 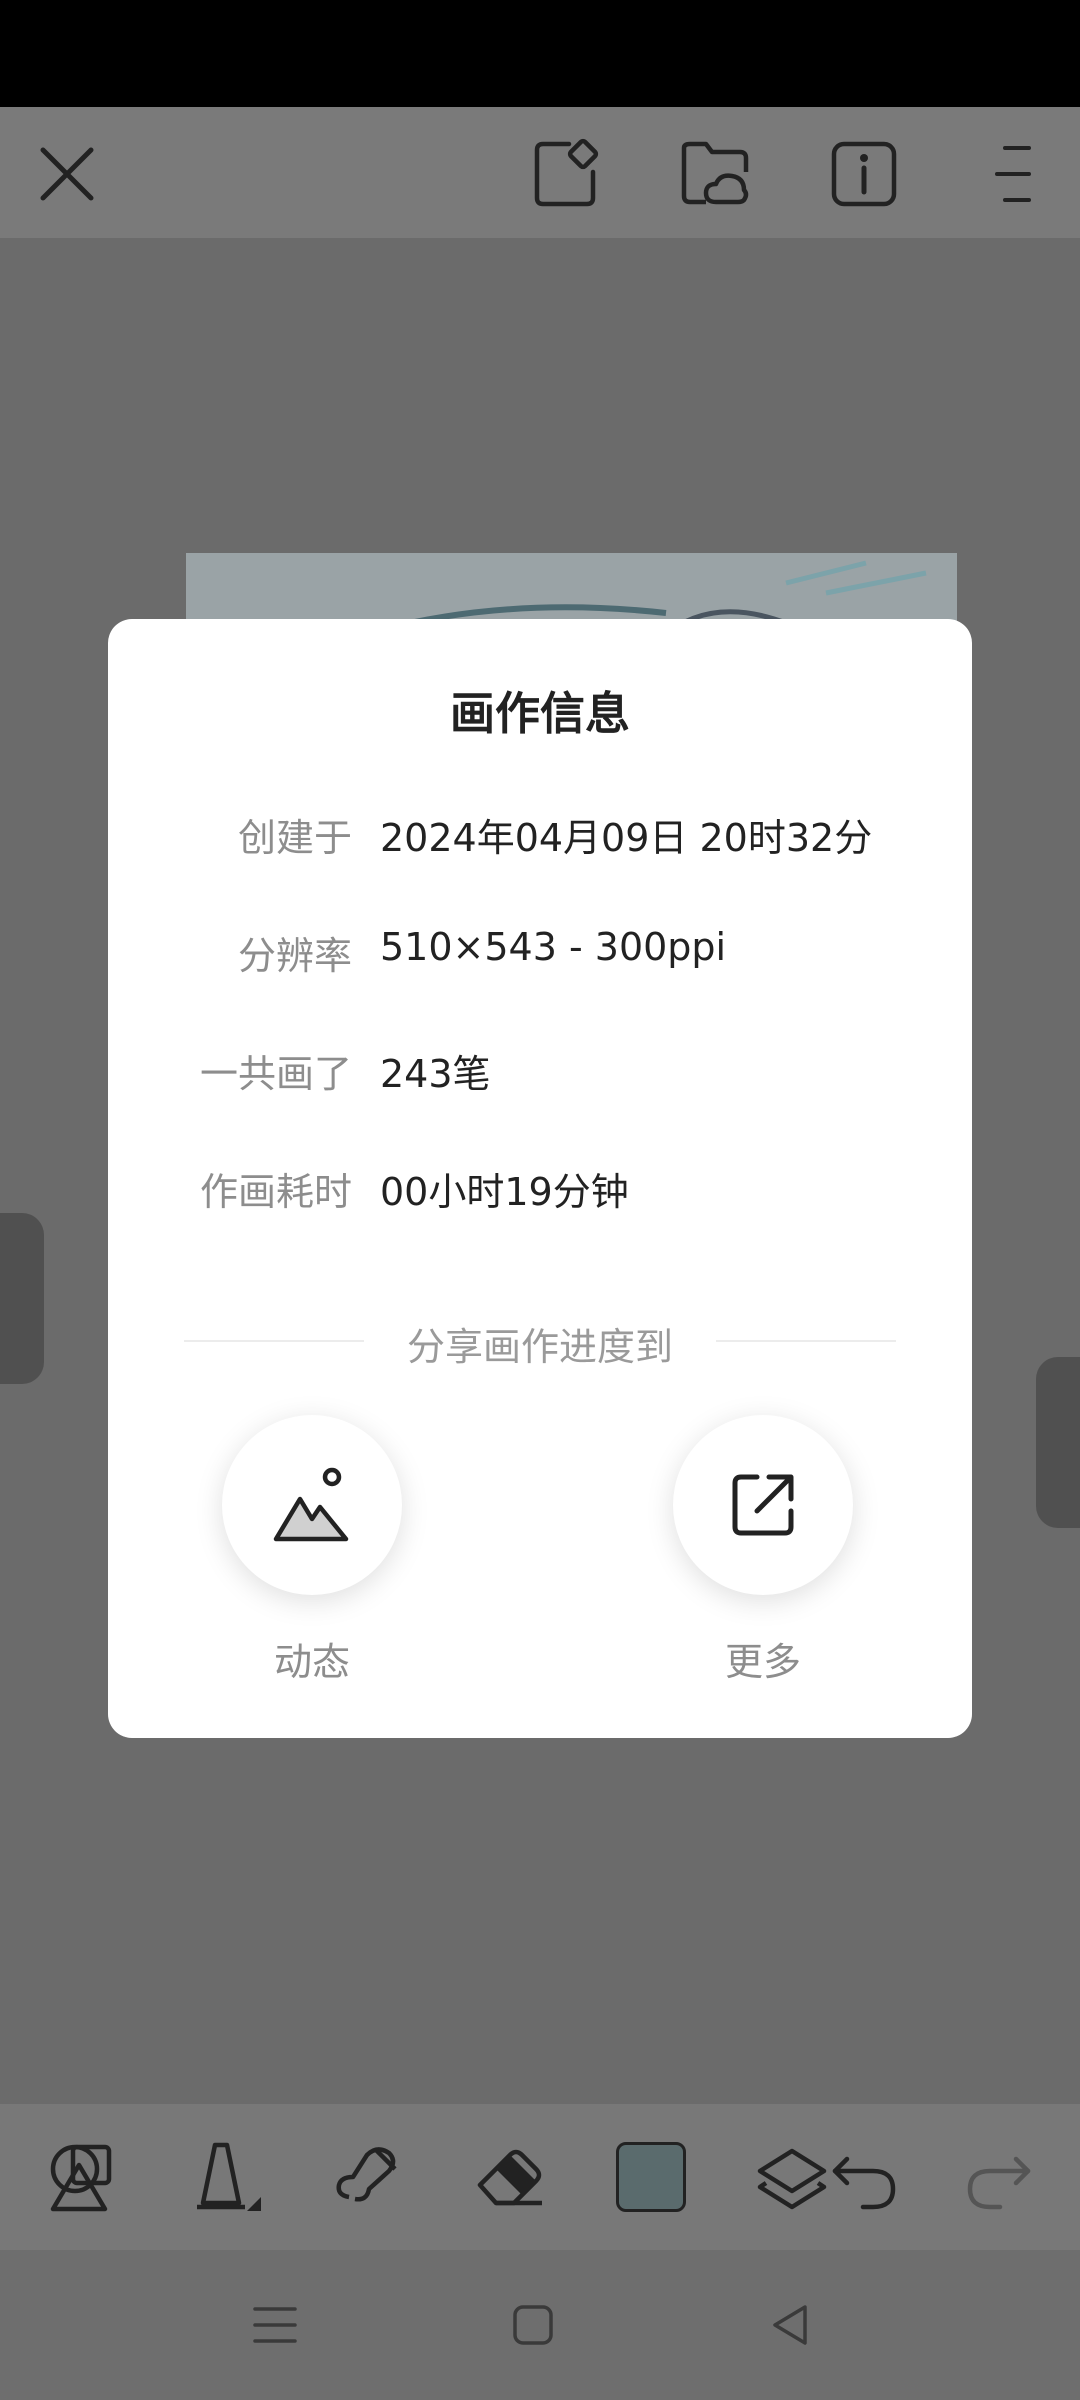 What do you see at coordinates (435, 1074) in the screenshot?
I see `strokes-value: 243笔` at bounding box center [435, 1074].